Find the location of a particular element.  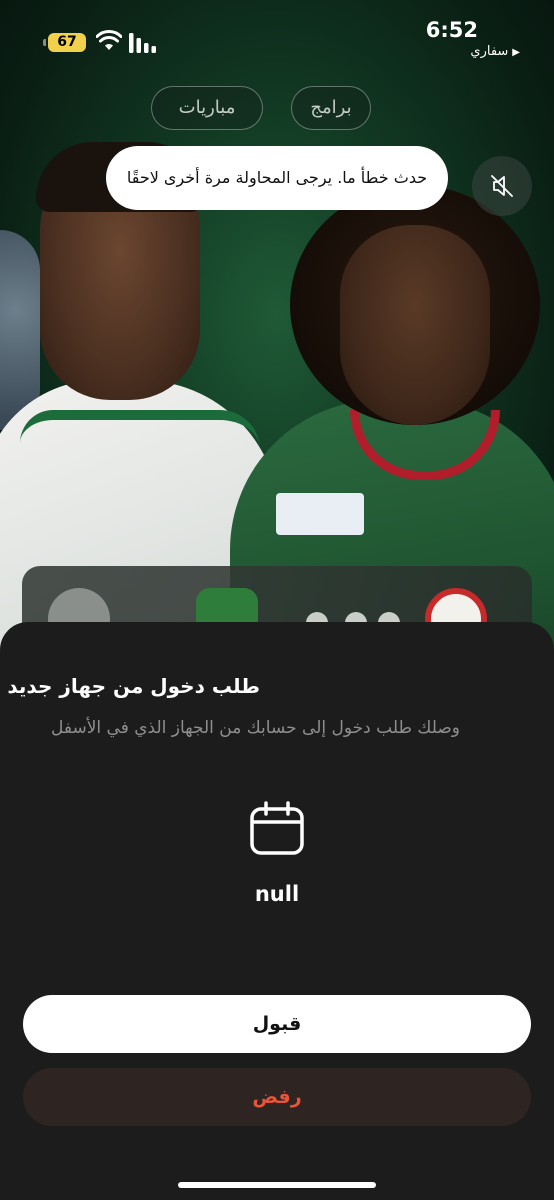

content-tabs: مباريات برامج is located at coordinates (277, 108).